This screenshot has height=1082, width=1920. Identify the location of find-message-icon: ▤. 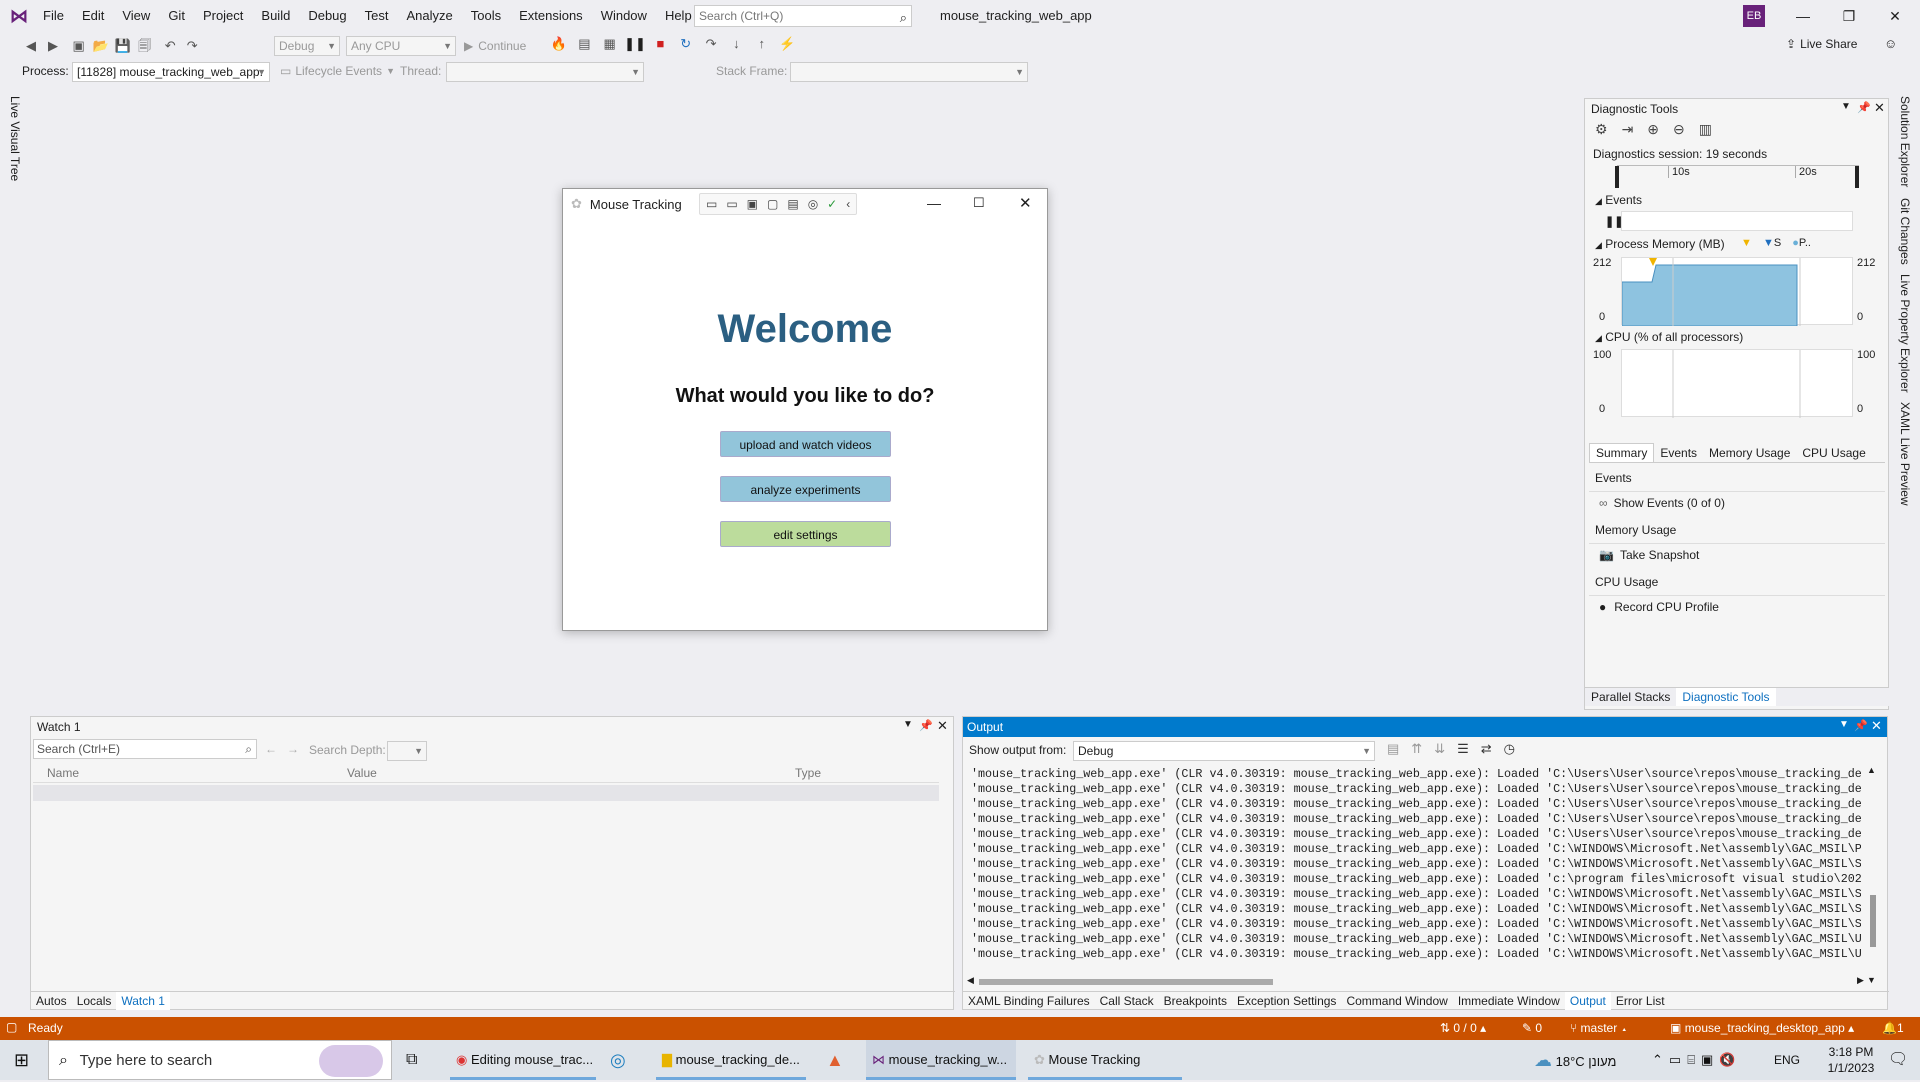
(1399, 748).